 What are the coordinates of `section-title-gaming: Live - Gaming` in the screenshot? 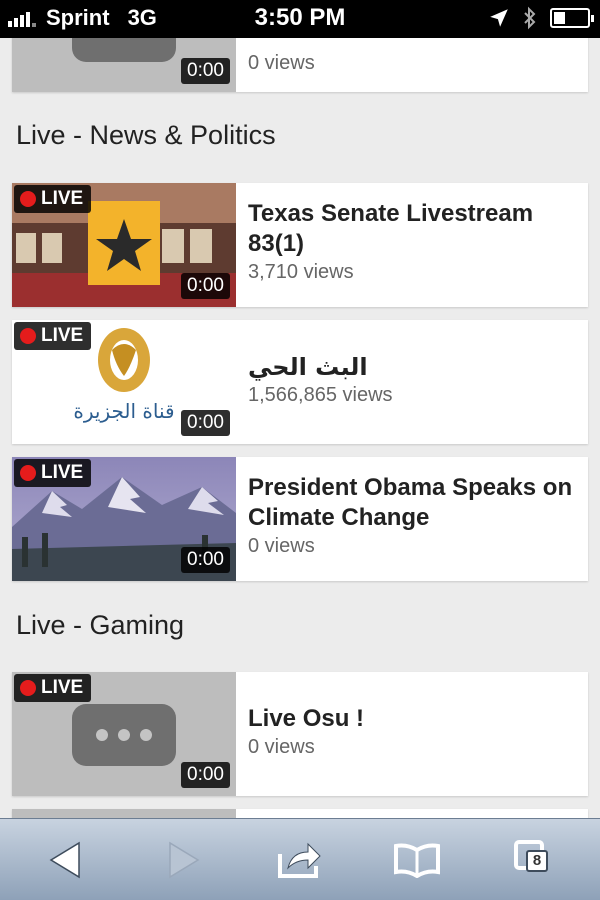 It's located at (100, 625).